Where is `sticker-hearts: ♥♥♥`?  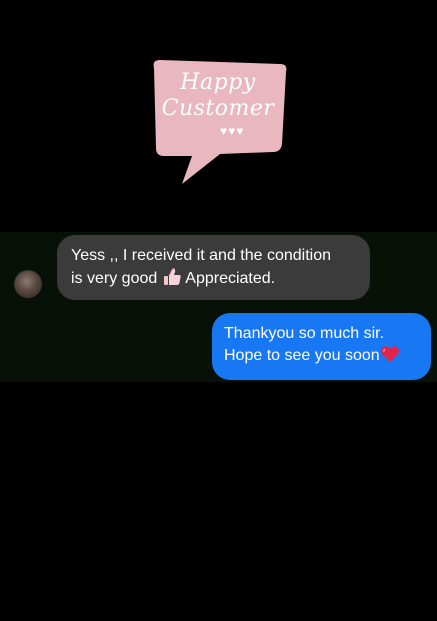
sticker-hearts: ♥♥♥ is located at coordinates (232, 131).